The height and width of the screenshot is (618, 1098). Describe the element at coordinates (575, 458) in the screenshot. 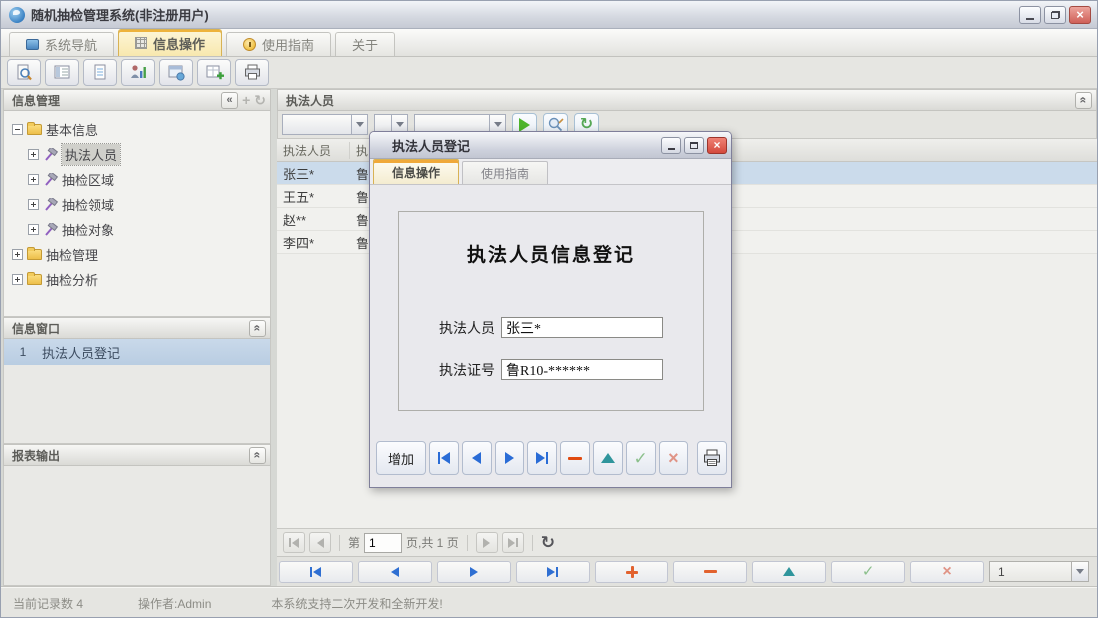

I see `delete-record-button` at that location.